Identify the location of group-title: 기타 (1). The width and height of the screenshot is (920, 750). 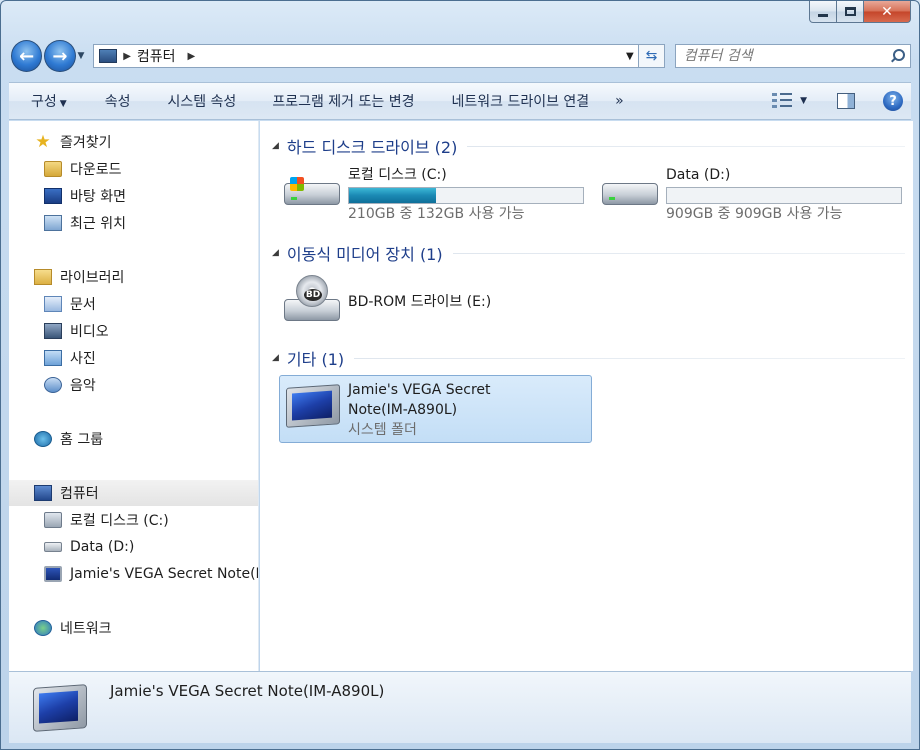
(315, 359).